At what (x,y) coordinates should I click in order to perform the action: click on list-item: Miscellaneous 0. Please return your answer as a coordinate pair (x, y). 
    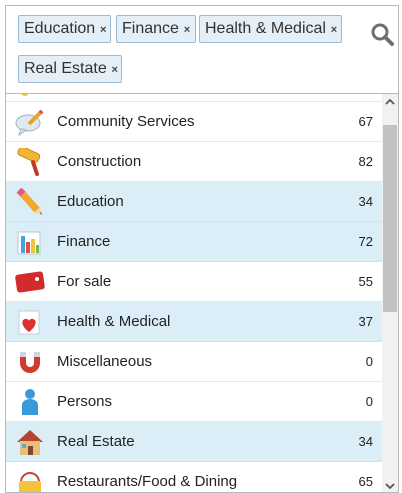
    Looking at the image, I should click on (194, 362).